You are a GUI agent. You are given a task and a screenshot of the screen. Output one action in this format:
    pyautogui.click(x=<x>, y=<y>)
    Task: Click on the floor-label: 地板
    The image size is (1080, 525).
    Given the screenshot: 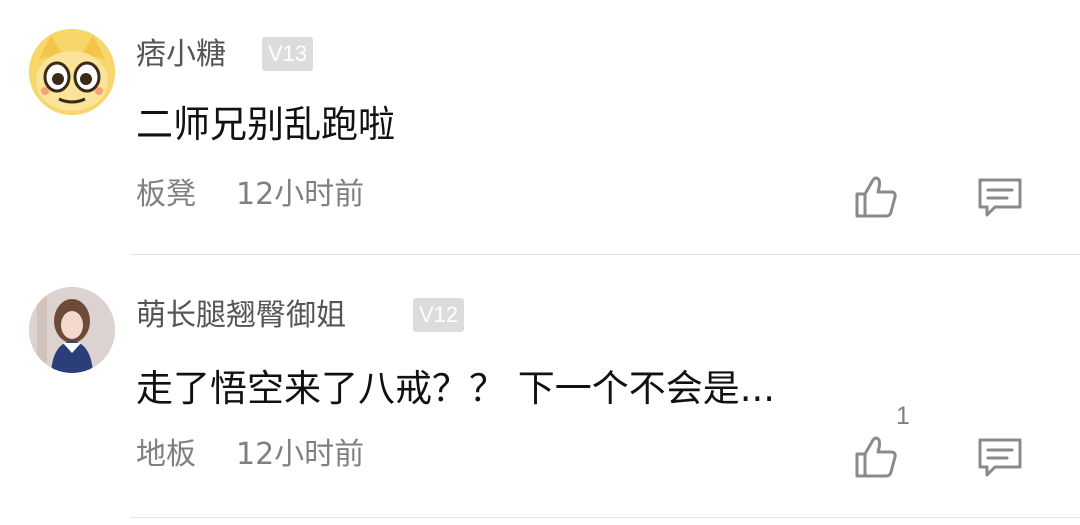 What is the action you would take?
    pyautogui.click(x=166, y=454)
    